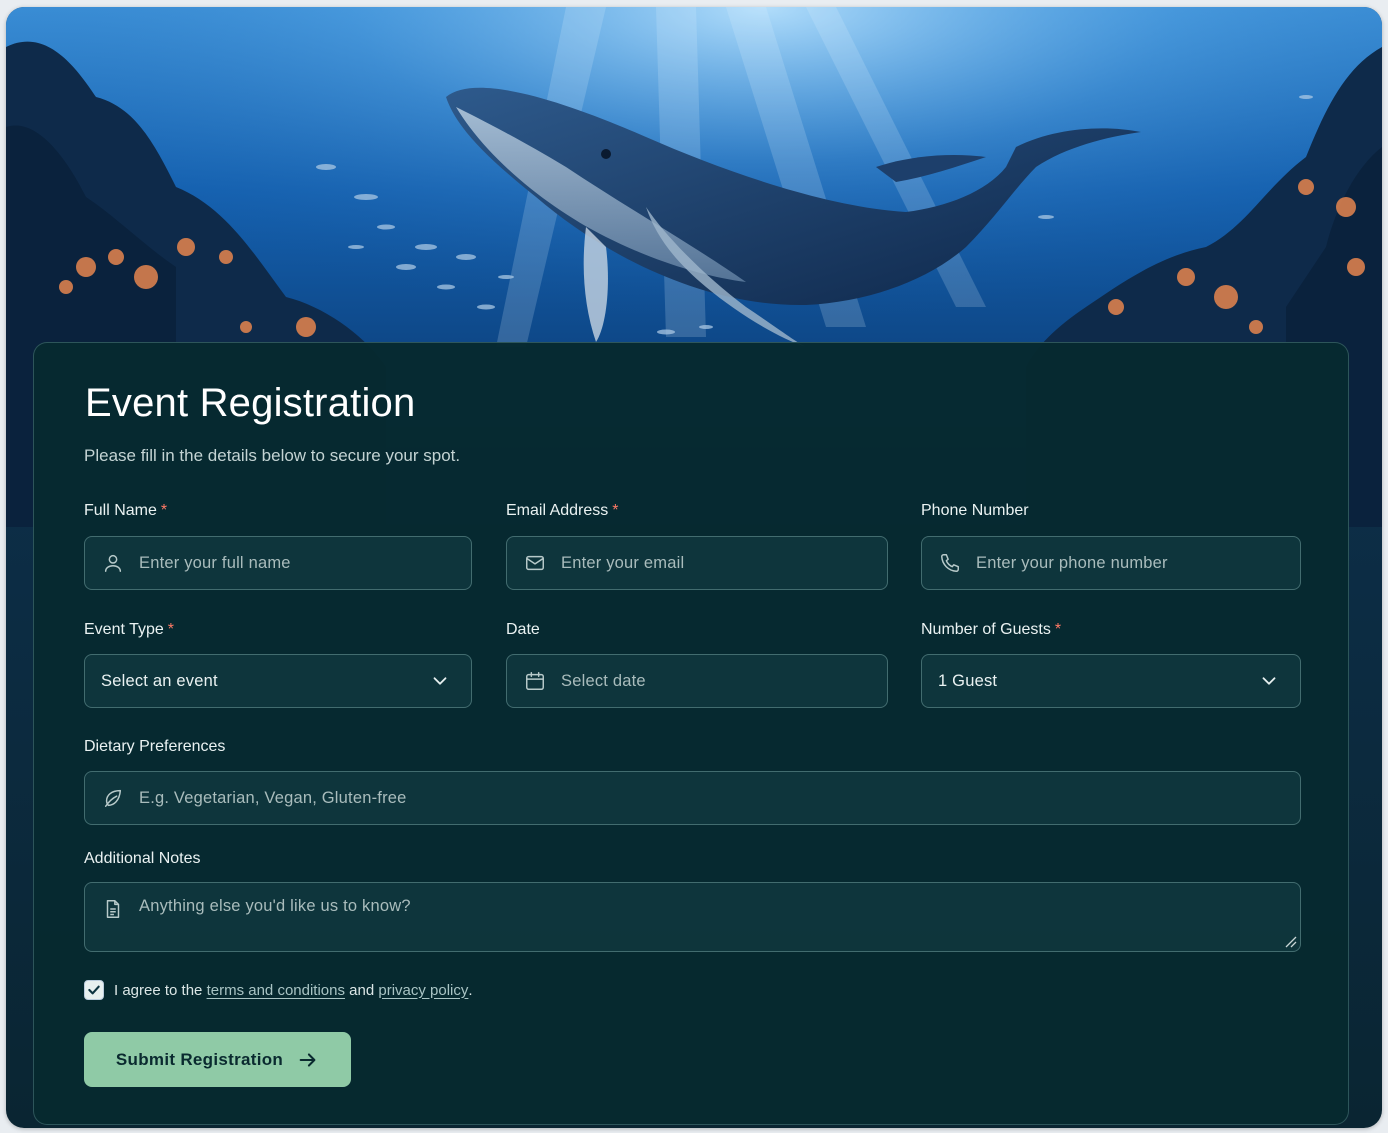 This screenshot has width=1388, height=1133. Describe the element at coordinates (968, 680) in the screenshot. I see `guests-value: 1 Guest` at that location.